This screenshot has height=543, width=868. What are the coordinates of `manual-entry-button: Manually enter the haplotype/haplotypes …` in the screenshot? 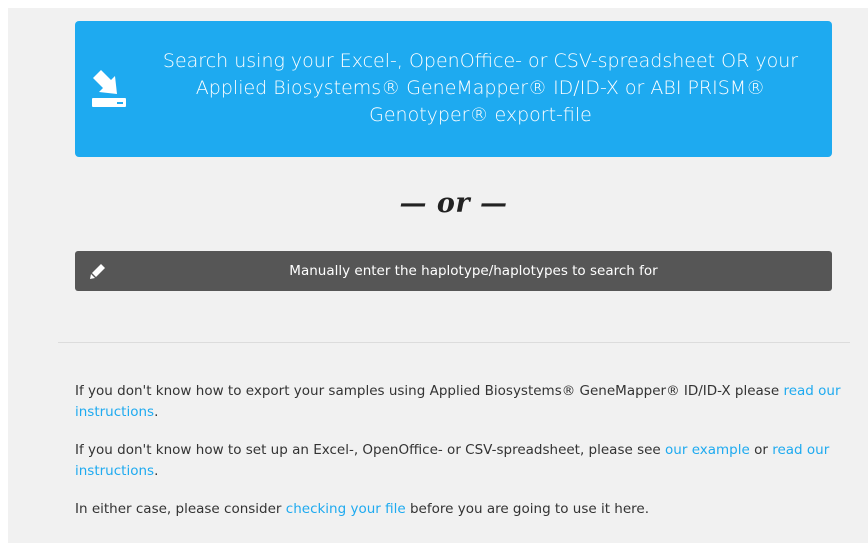 It's located at (453, 271).